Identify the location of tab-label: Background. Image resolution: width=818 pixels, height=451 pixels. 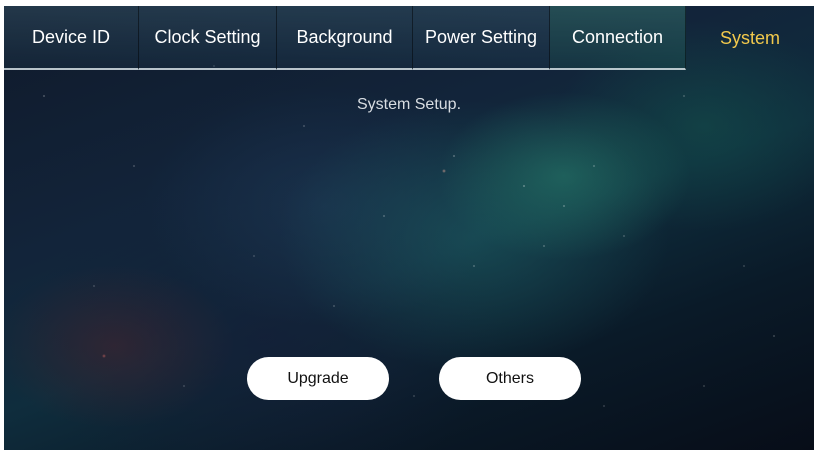
(344, 36).